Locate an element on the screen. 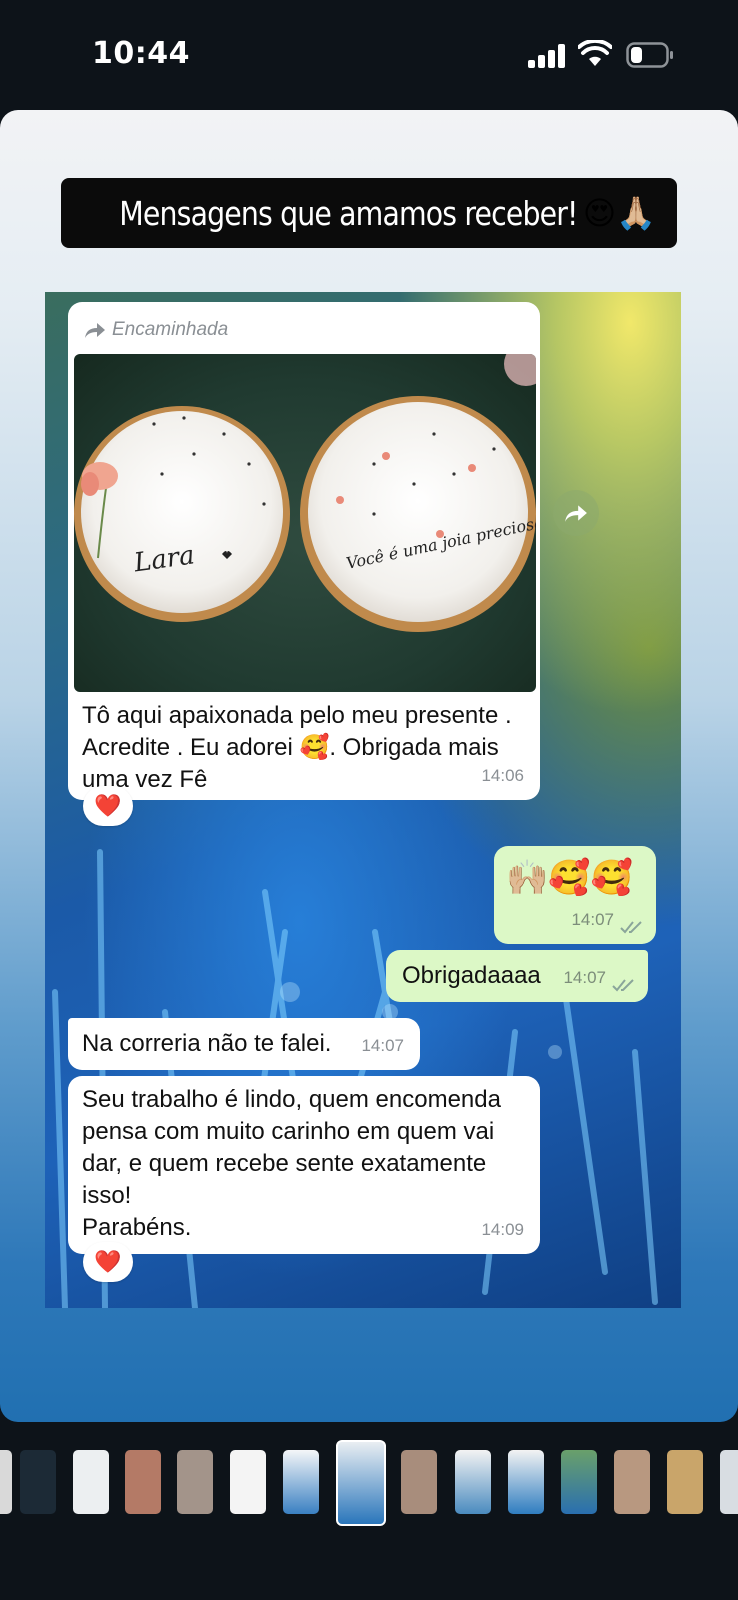  message-time: 14:09 is located at coordinates (502, 1229).